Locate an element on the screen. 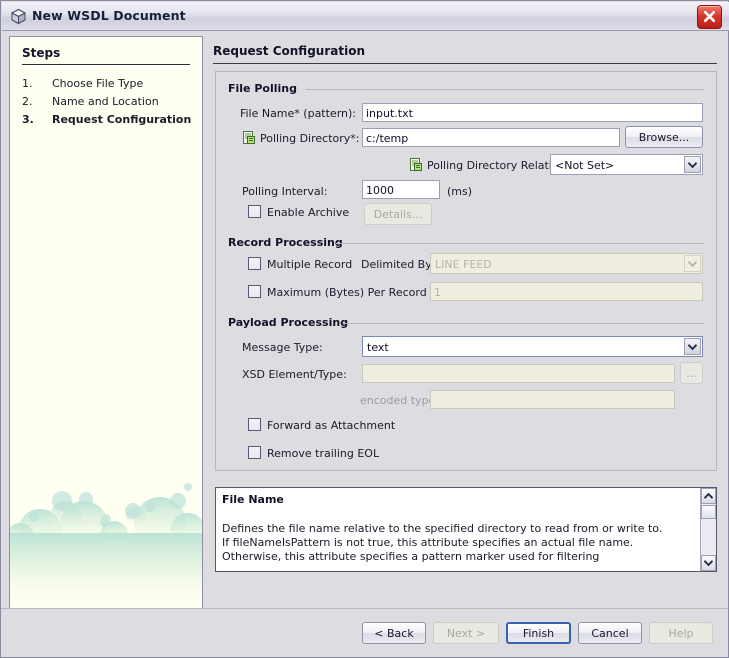 The width and height of the screenshot is (729, 658). xsd-element-type-input is located at coordinates (518, 373).